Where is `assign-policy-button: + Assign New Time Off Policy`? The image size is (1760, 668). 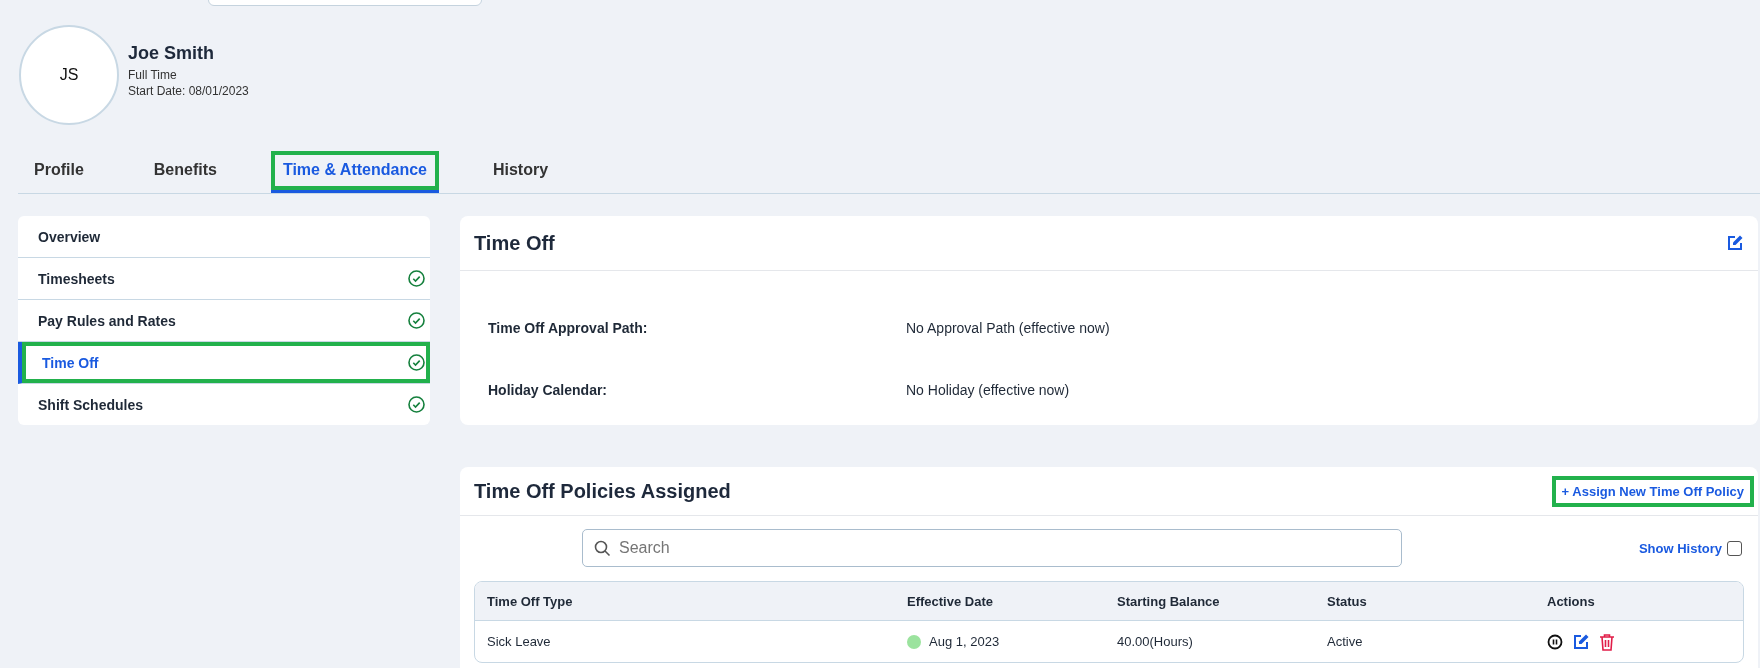
assign-policy-button: + Assign New Time Off Policy is located at coordinates (1652, 491).